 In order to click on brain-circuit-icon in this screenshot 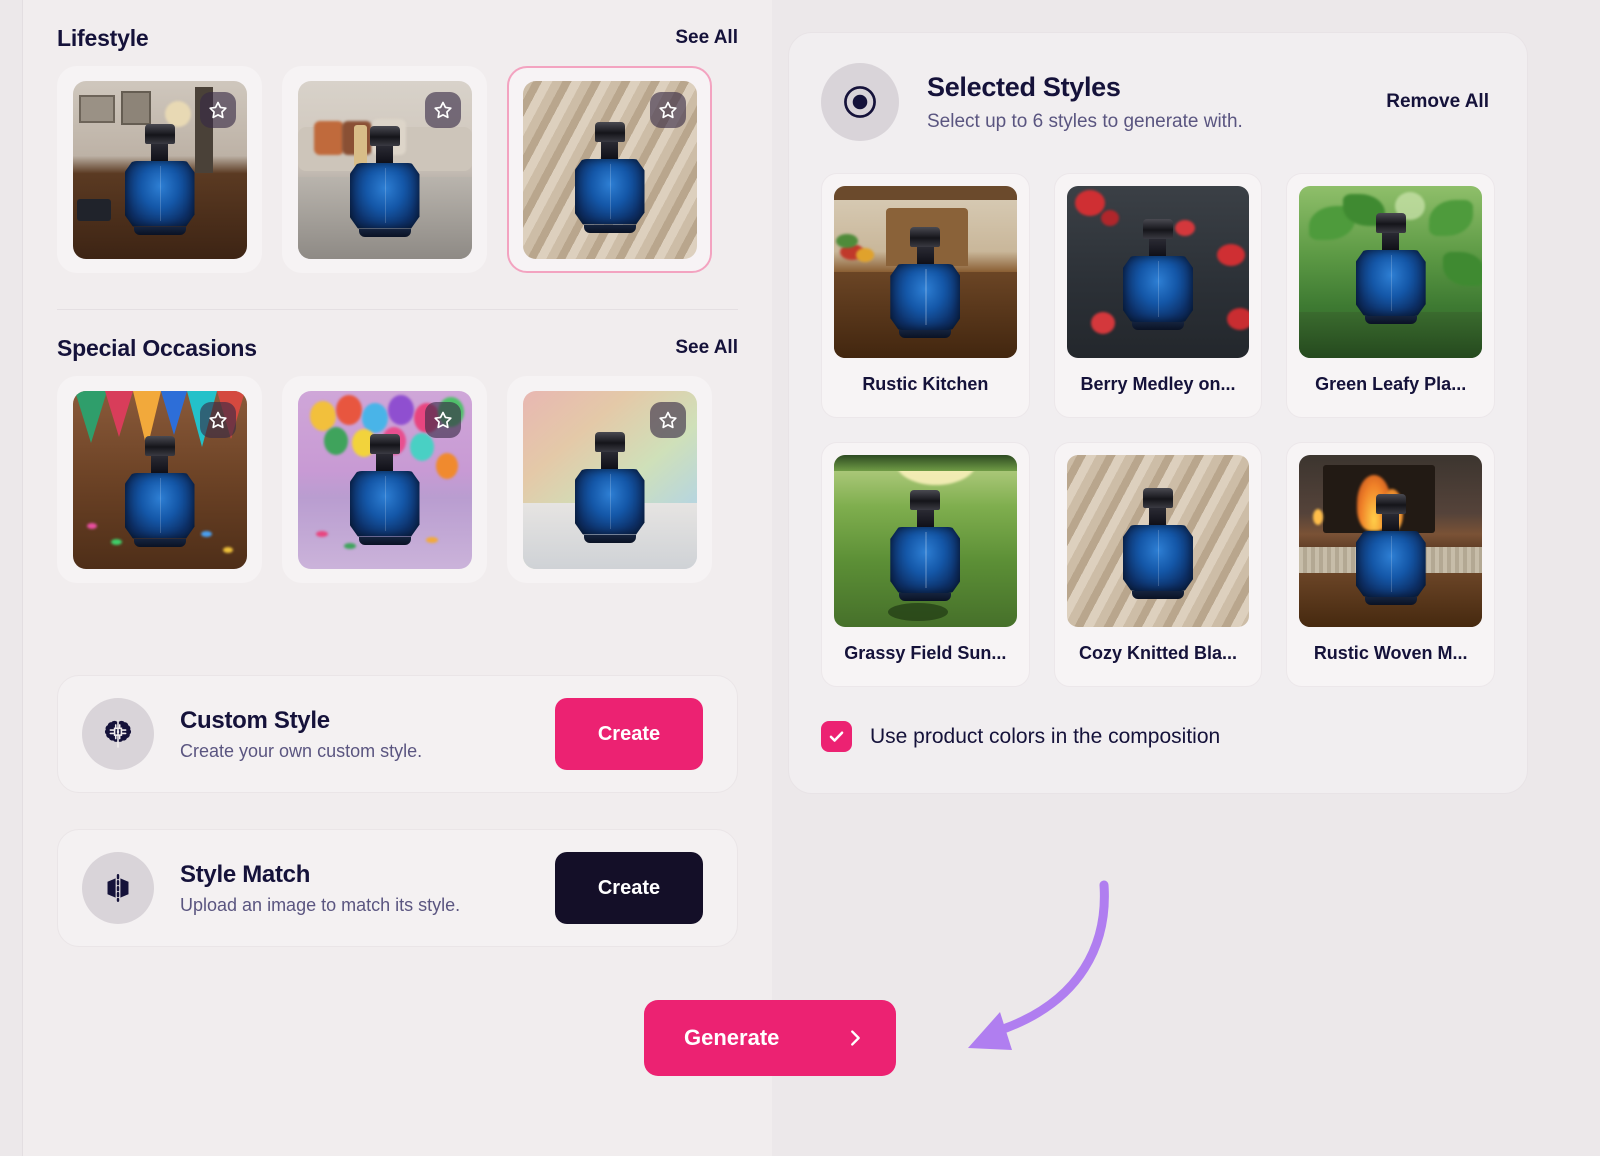, I will do `click(118, 734)`.